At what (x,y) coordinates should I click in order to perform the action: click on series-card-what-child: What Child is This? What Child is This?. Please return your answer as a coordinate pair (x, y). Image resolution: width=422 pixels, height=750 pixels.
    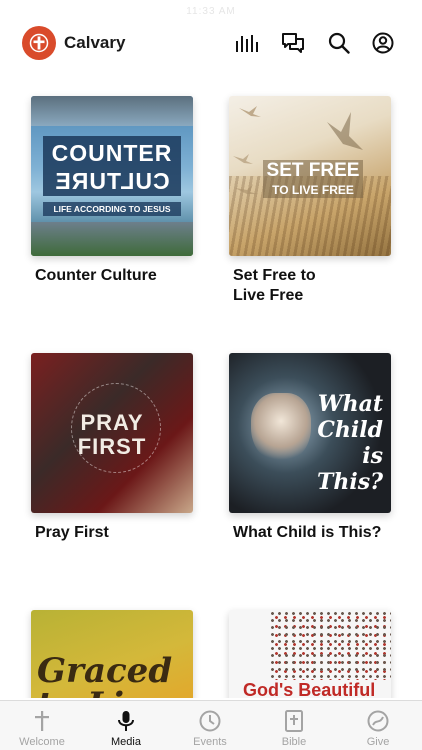
    Looking at the image, I should click on (310, 448).